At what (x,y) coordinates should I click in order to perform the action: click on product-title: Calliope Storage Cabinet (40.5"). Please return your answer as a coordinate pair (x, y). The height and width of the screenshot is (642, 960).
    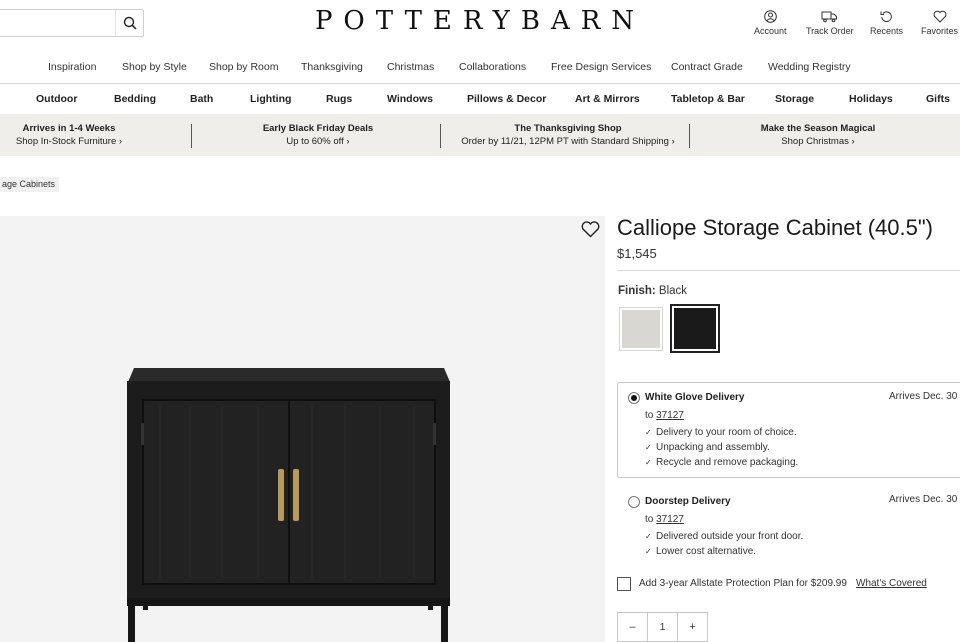
    Looking at the image, I should click on (775, 227).